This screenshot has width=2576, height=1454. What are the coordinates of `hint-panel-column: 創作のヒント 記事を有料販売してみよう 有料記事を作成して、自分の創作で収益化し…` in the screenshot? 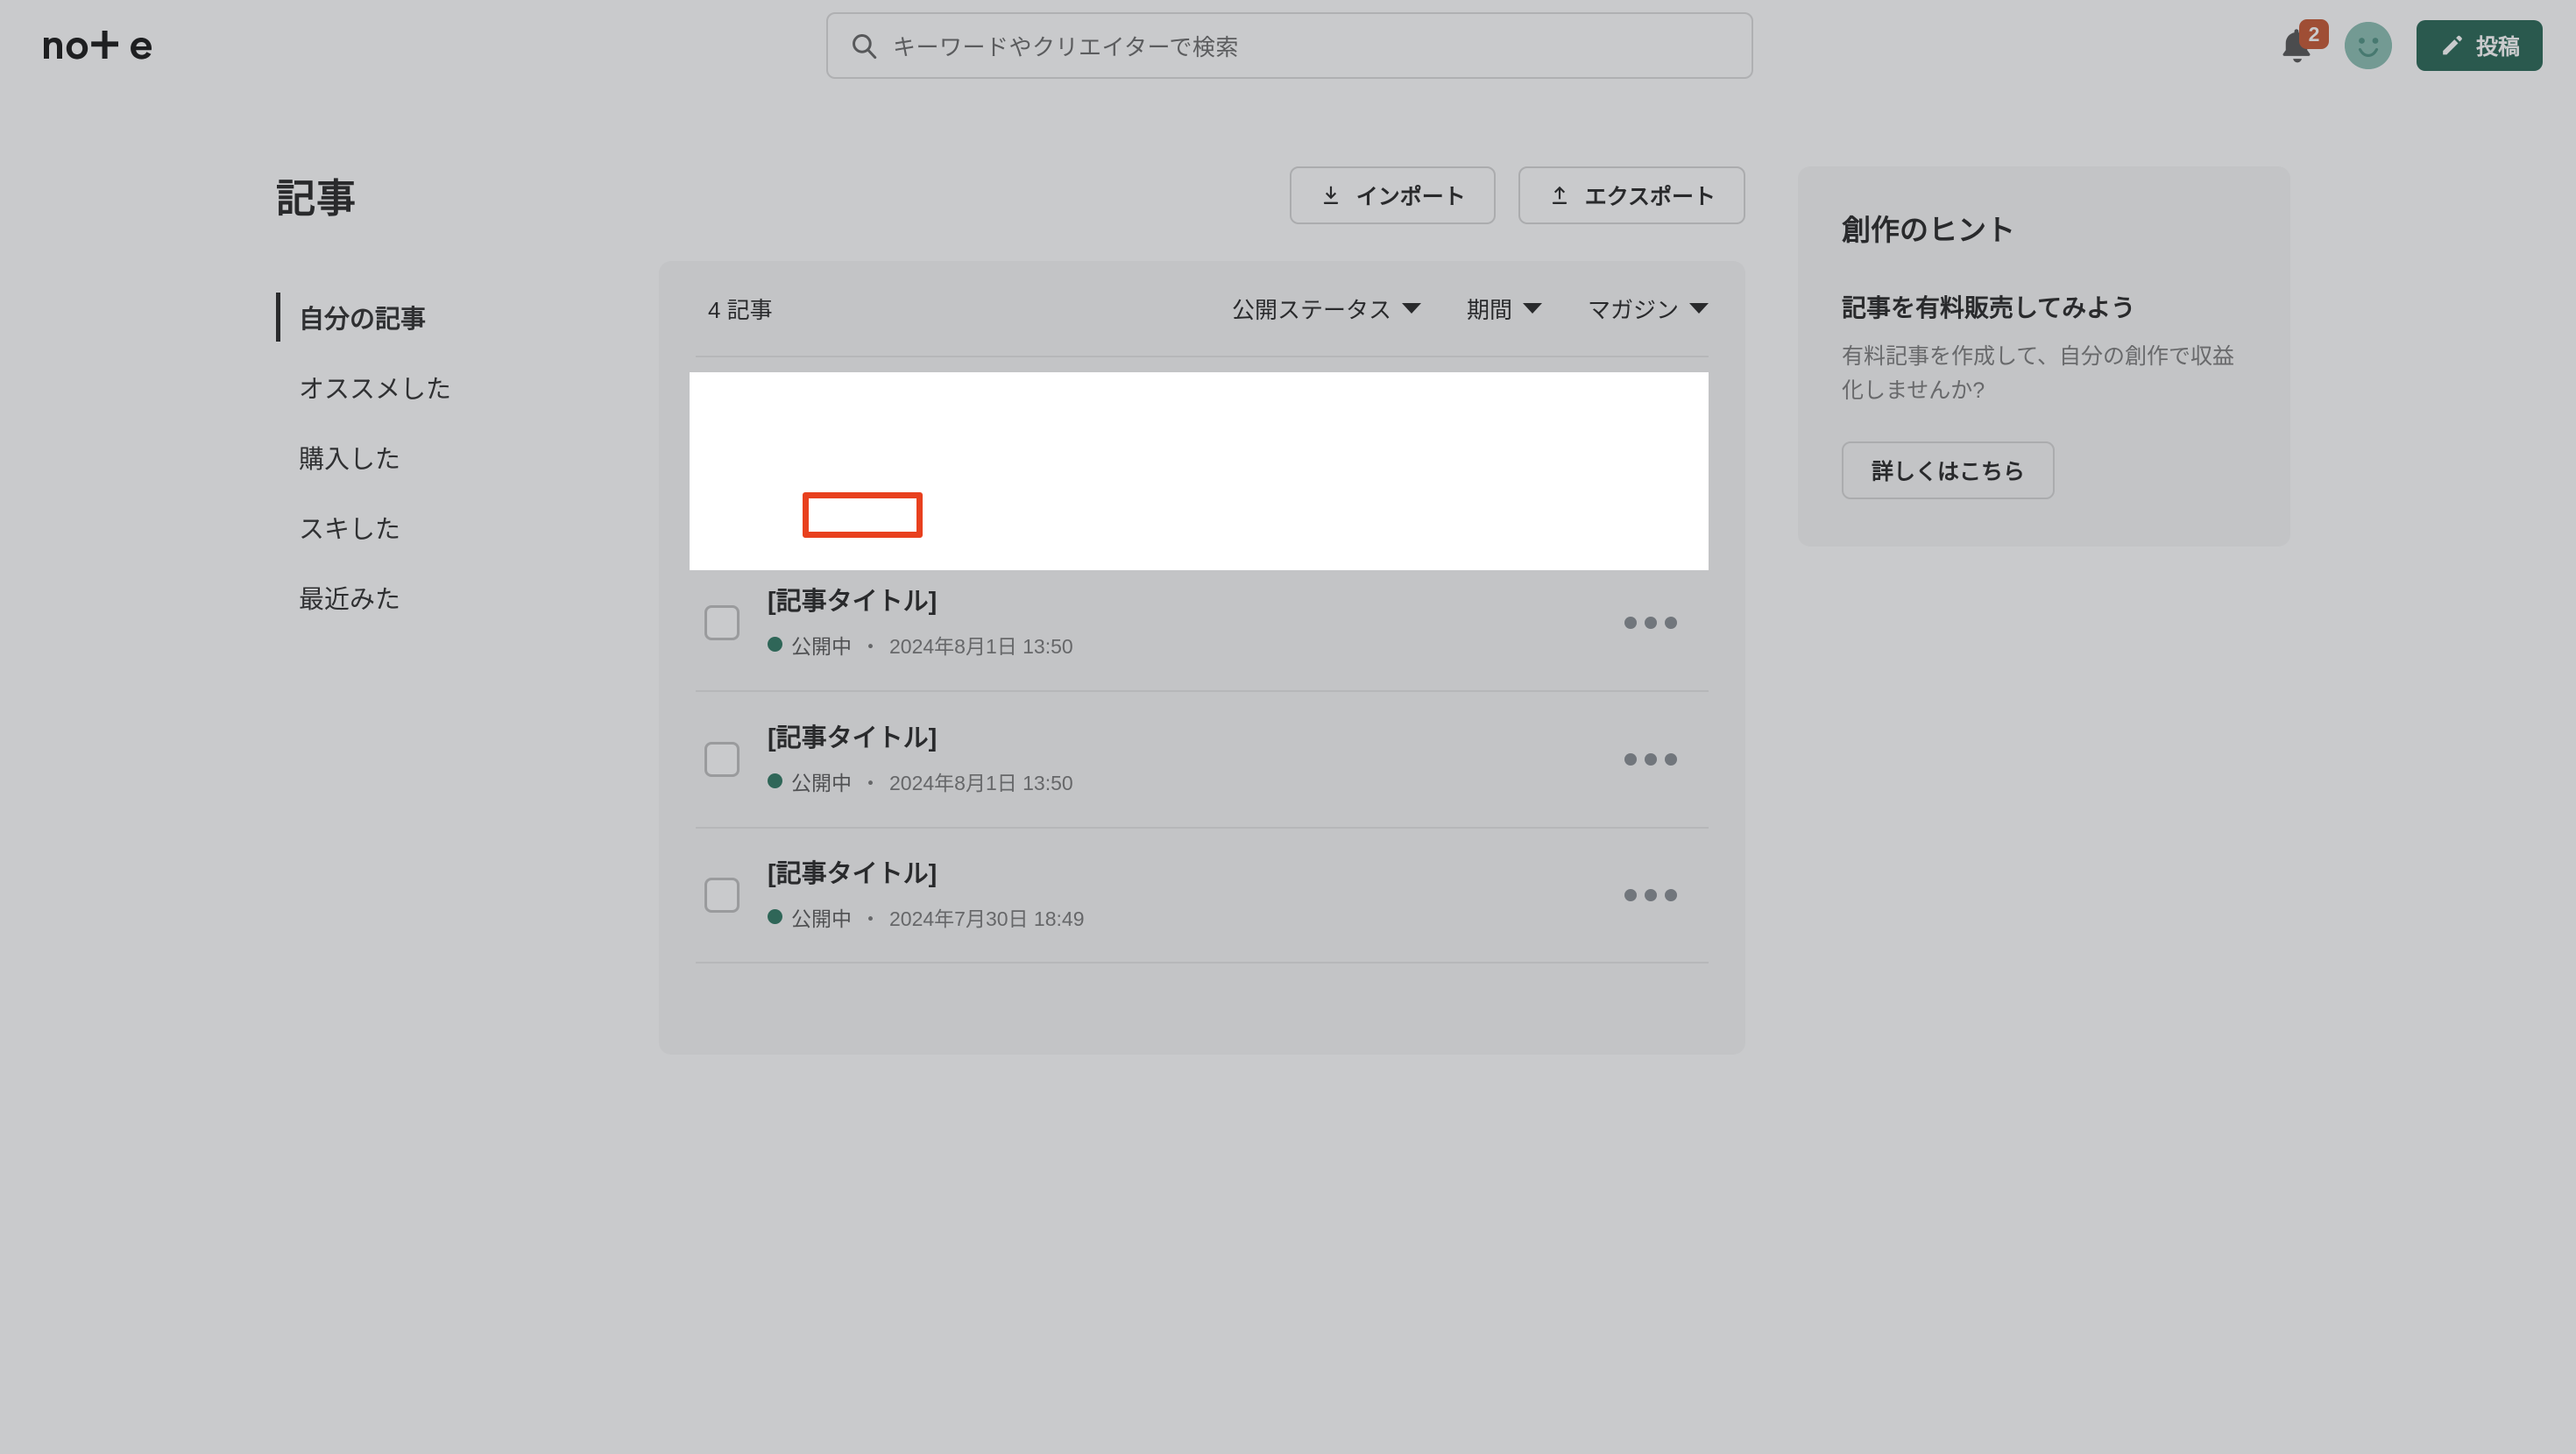 It's located at (2044, 356).